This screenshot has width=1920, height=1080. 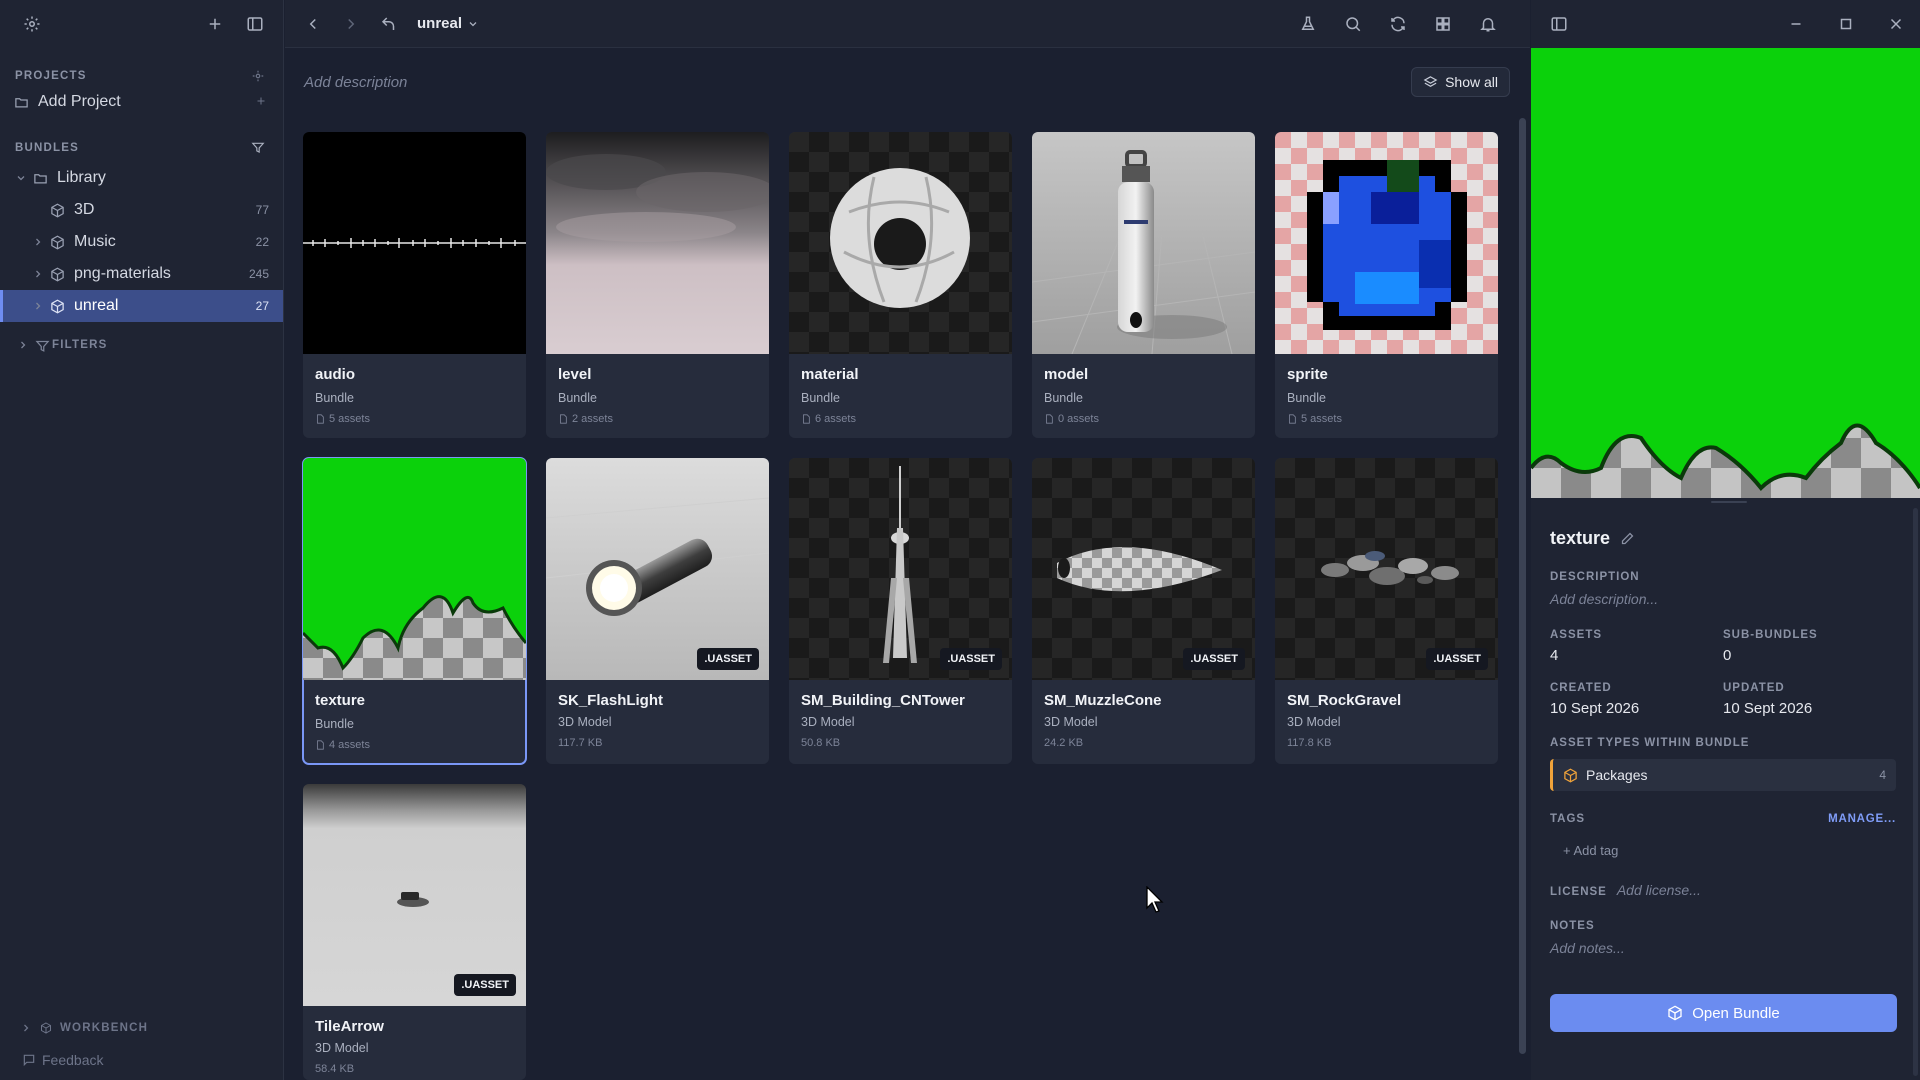 What do you see at coordinates (440, 23) in the screenshot?
I see `breadcrumb-label: unreal` at bounding box center [440, 23].